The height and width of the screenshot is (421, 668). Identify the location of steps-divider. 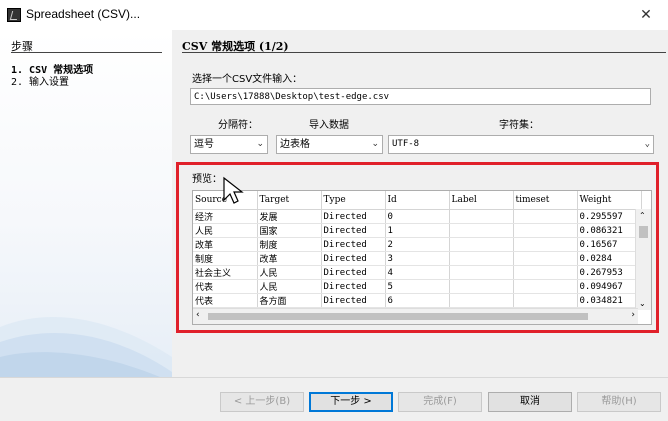
(86, 52).